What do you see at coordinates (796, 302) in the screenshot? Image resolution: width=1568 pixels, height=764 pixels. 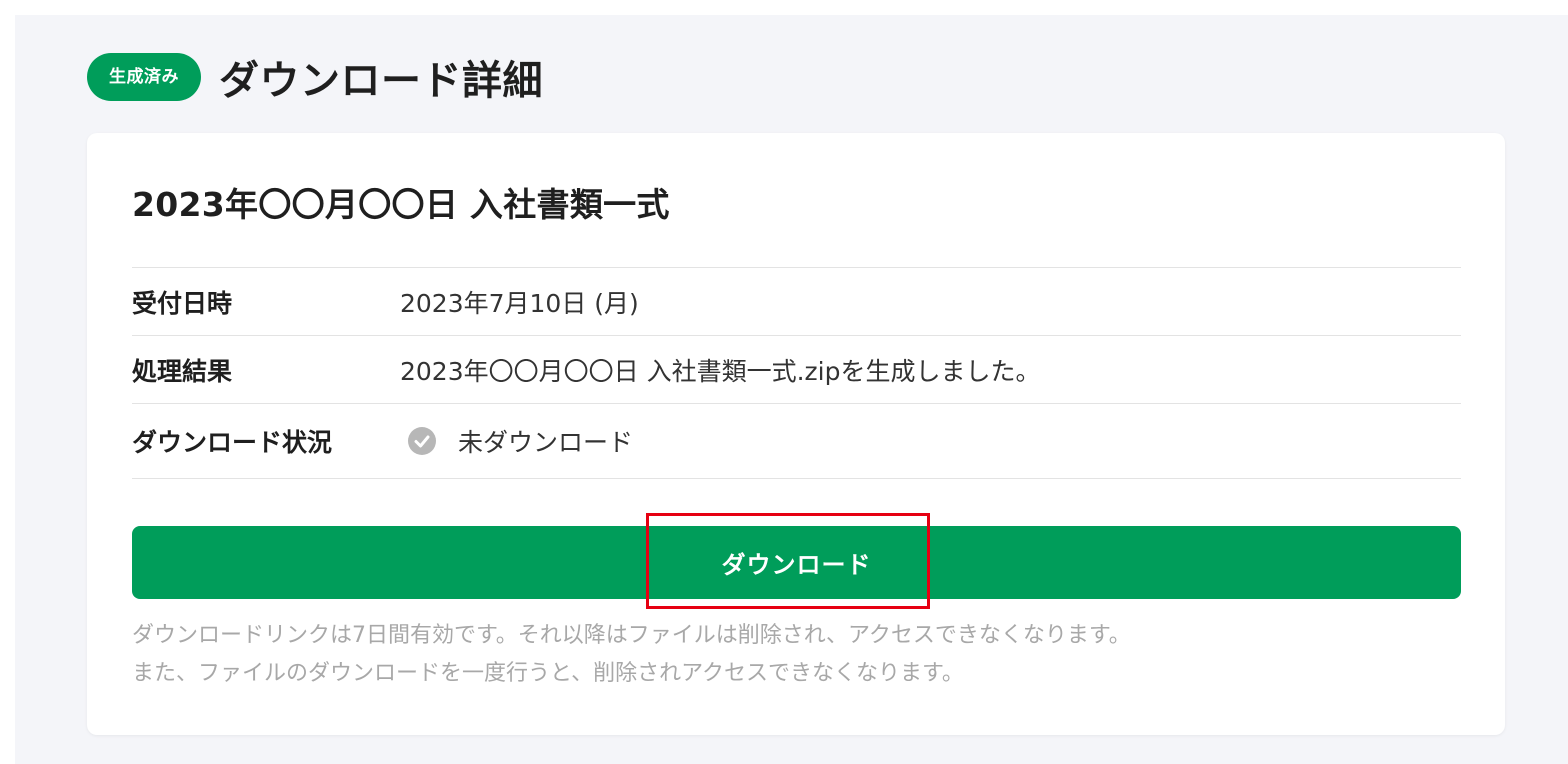 I see `info-row-received-date: 受付日時 2023年7月10日 (月)` at bounding box center [796, 302].